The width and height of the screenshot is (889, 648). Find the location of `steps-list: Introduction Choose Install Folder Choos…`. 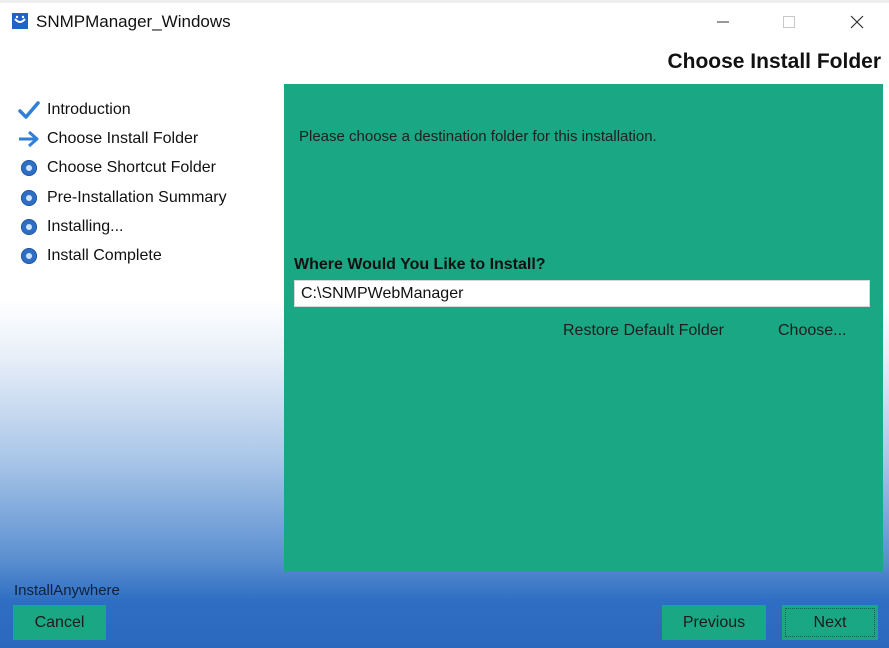

steps-list: Introduction Choose Install Folder Choos… is located at coordinates (143, 183).